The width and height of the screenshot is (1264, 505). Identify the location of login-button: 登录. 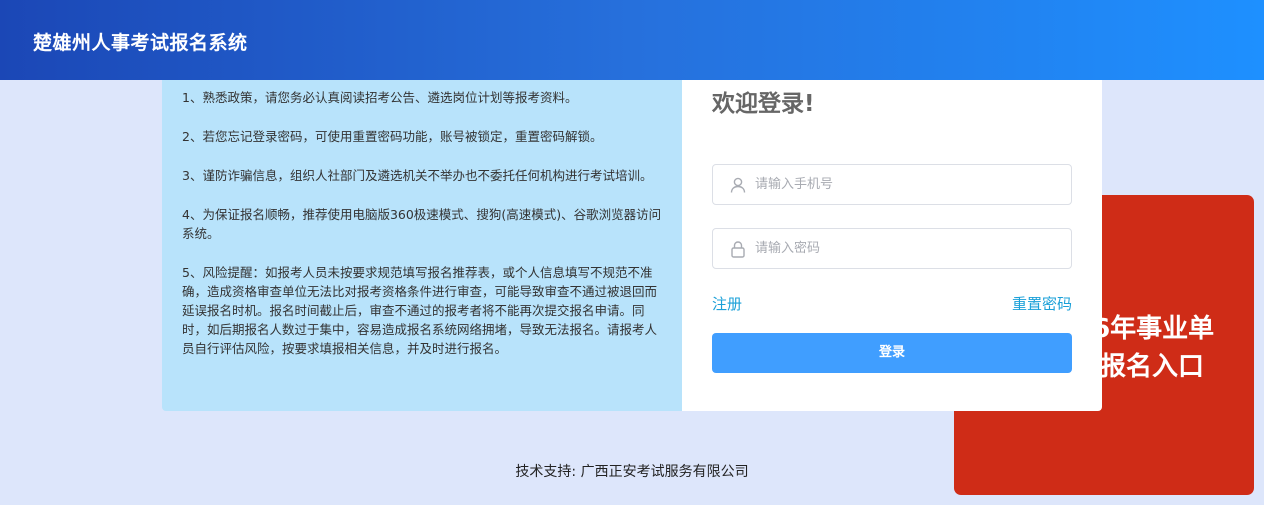
(892, 353).